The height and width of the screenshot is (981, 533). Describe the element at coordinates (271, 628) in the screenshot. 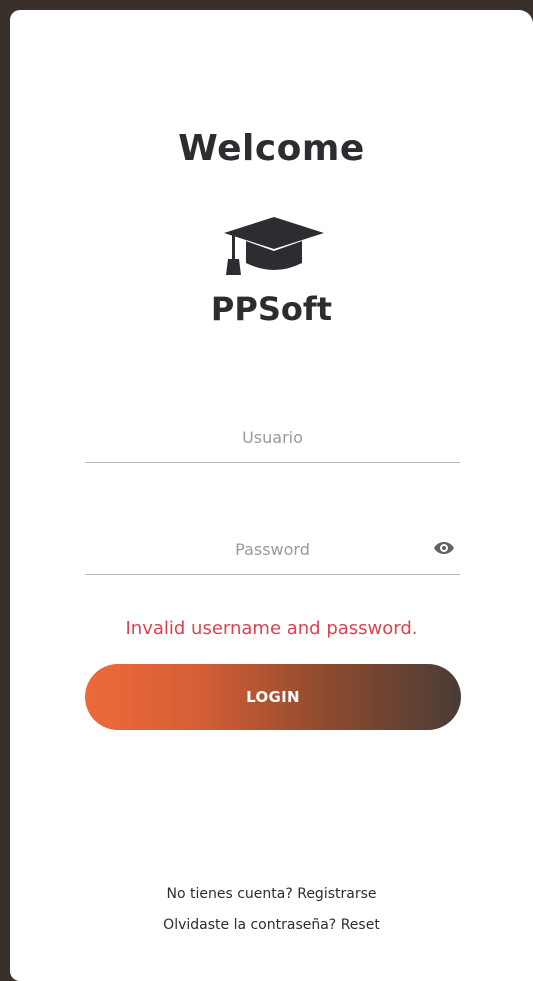

I see `error-message: Invalid username and password.` at that location.